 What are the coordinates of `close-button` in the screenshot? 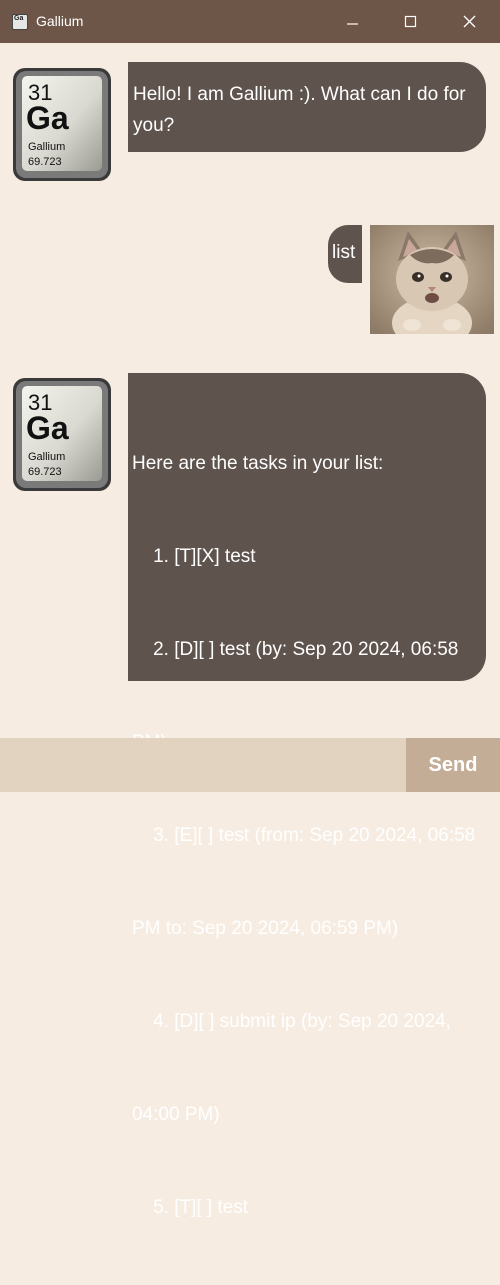 It's located at (470, 21).